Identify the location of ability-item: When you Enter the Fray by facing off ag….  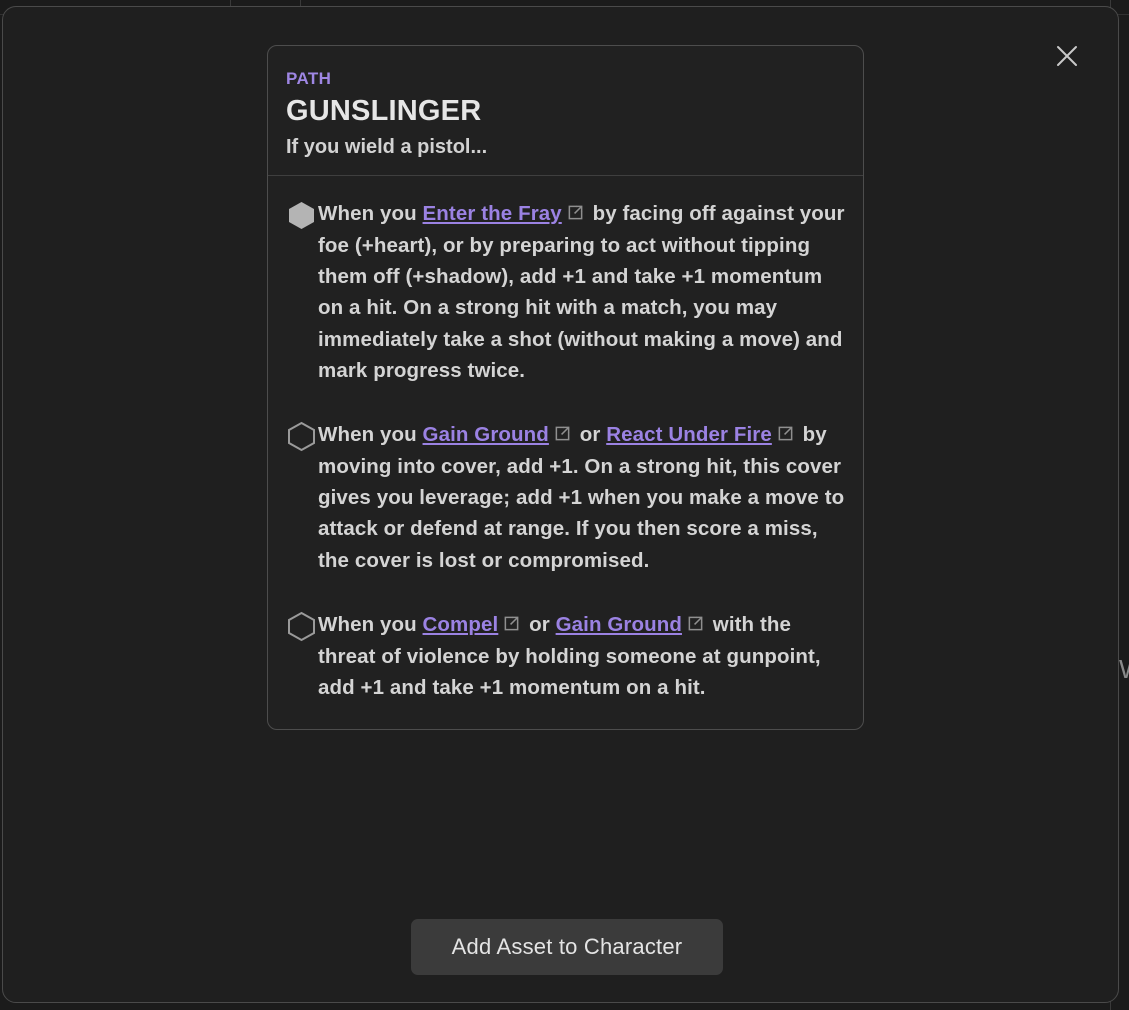
(565, 292).